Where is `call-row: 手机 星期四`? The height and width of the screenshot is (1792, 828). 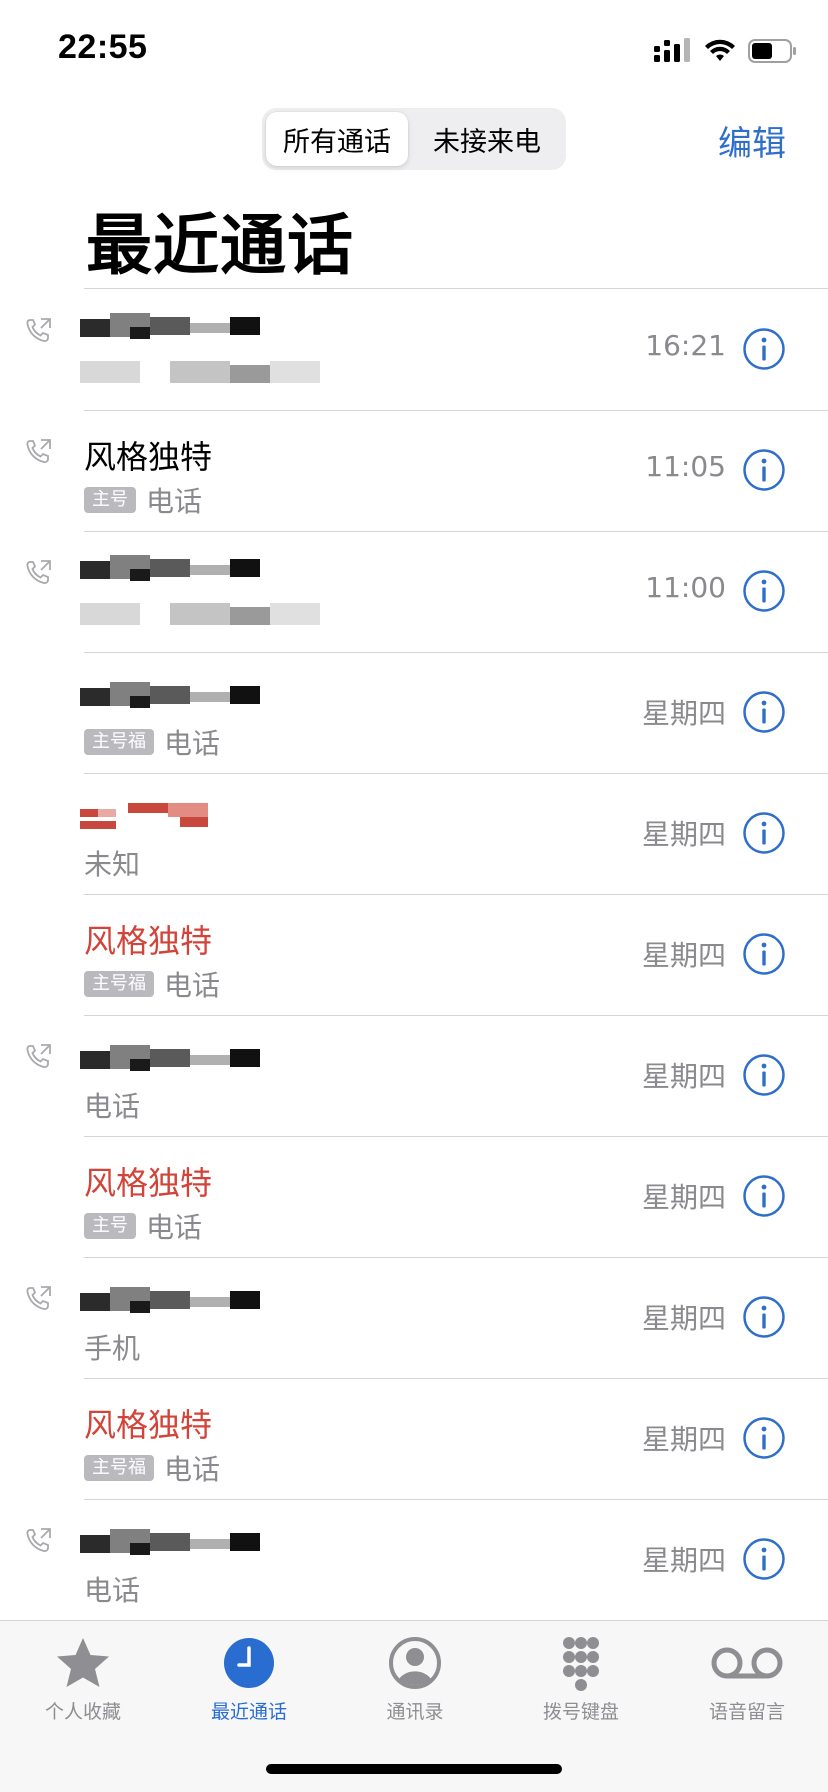
call-row: 手机 星期四 is located at coordinates (414, 1318).